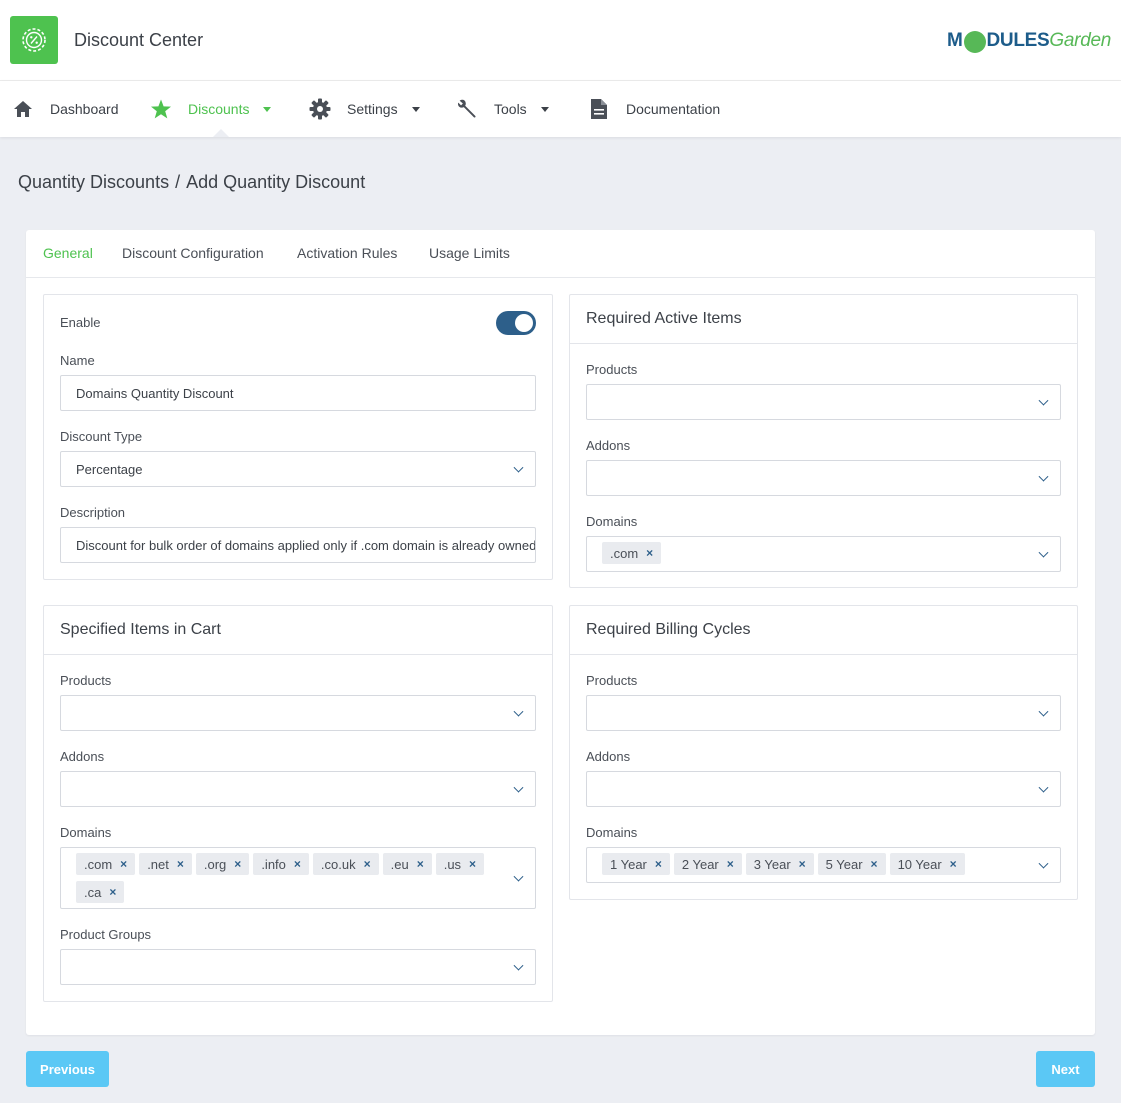 The width and height of the screenshot is (1121, 1103). Describe the element at coordinates (823, 554) in the screenshot. I see `required-domains-select: .com ×` at that location.